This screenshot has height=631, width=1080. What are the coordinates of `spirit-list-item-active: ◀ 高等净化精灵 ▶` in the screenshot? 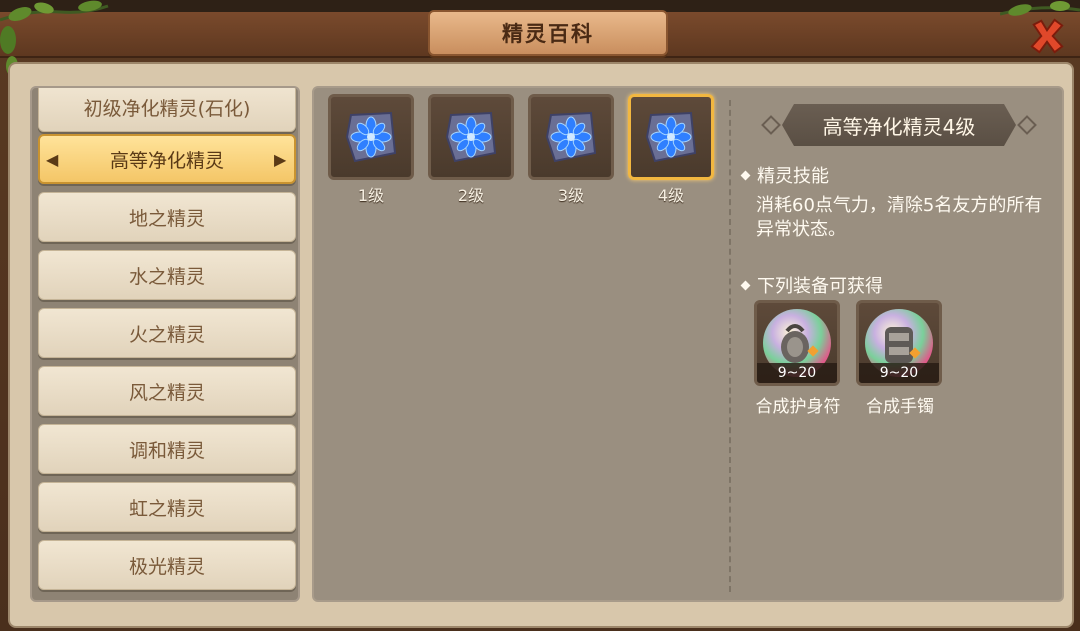 It's located at (167, 159).